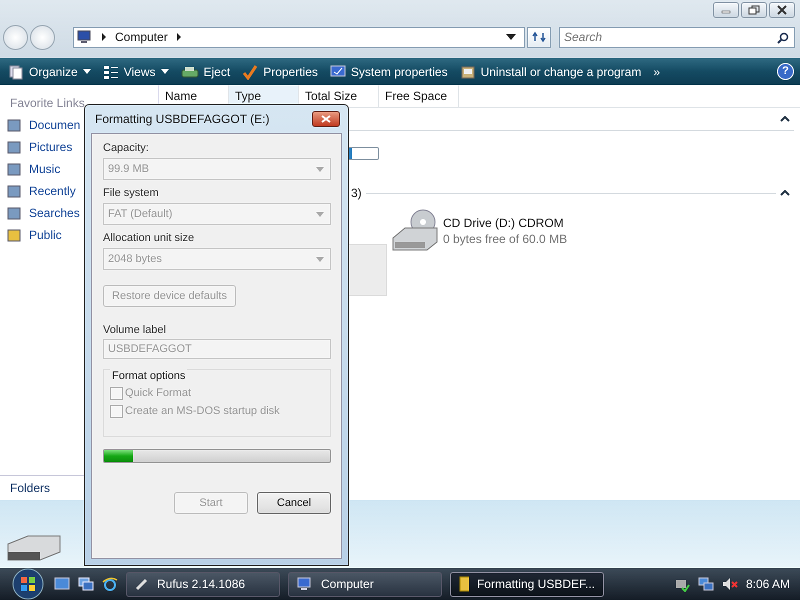 The height and width of the screenshot is (600, 800). What do you see at coordinates (389, 72) in the screenshot?
I see `toolbar-button: System properties` at bounding box center [389, 72].